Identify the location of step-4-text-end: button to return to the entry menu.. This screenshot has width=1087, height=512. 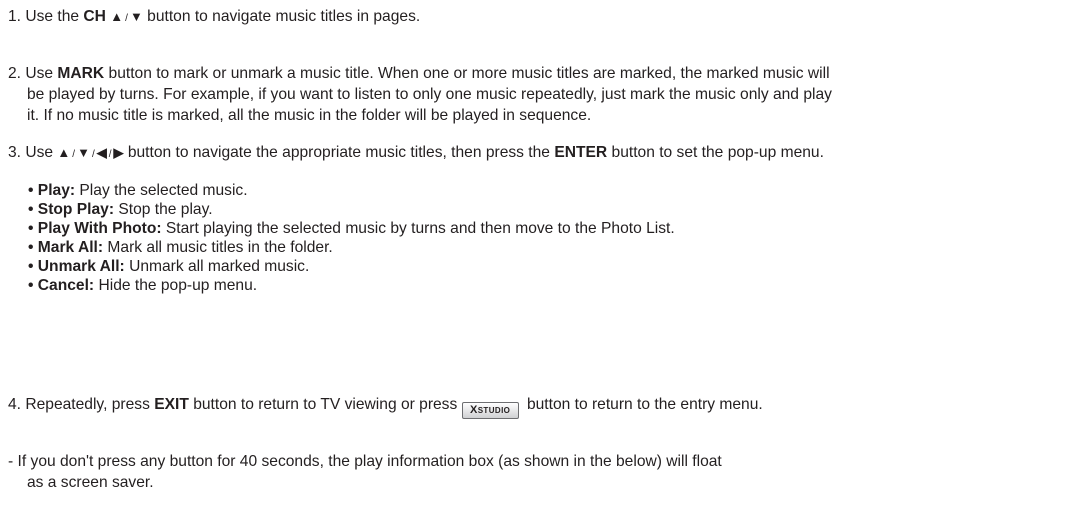
(642, 404).